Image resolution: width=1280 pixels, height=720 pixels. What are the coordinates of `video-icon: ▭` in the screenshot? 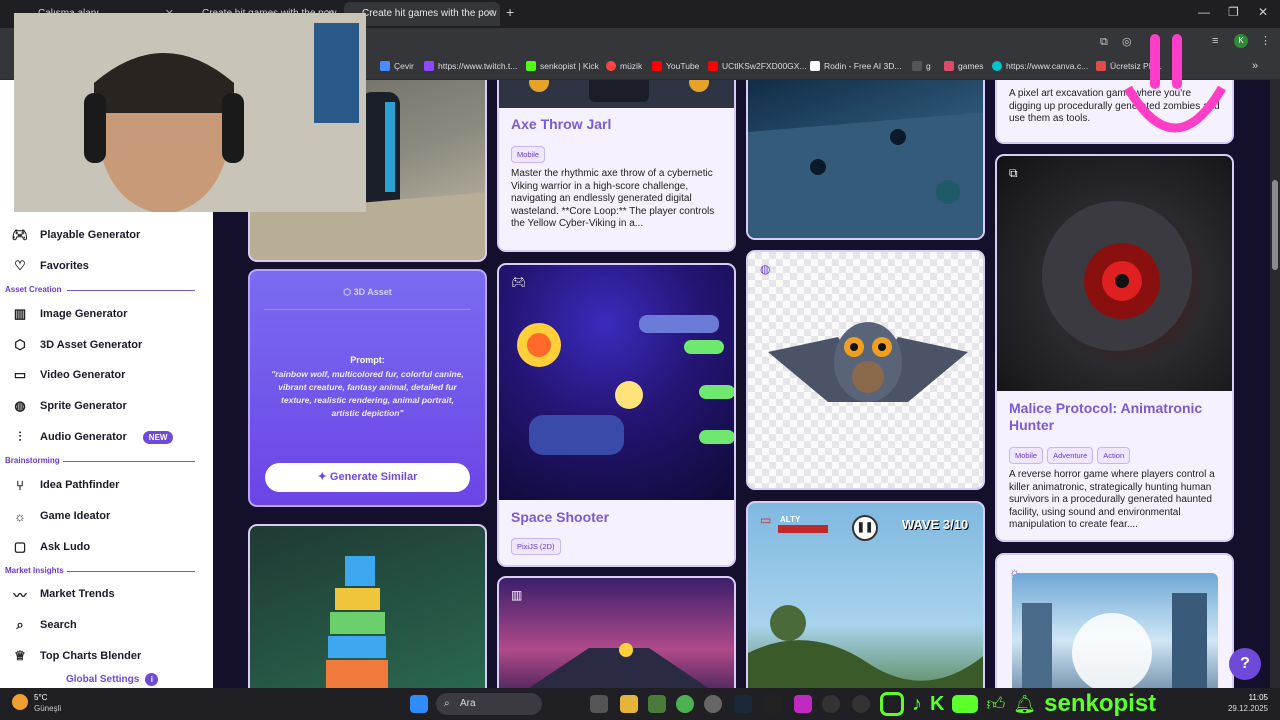 It's located at (766, 520).